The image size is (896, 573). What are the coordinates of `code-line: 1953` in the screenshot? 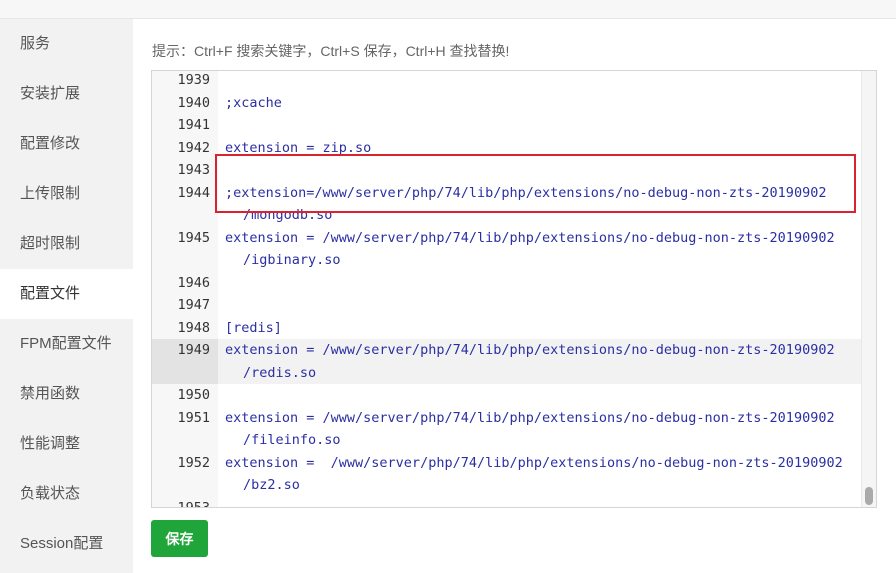 It's located at (514, 502).